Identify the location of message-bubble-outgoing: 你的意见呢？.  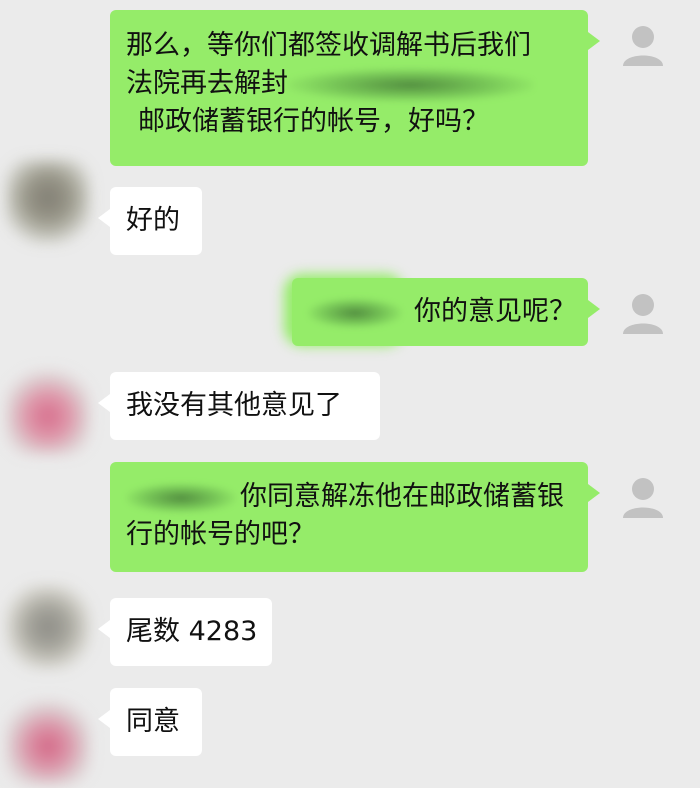
(446, 312).